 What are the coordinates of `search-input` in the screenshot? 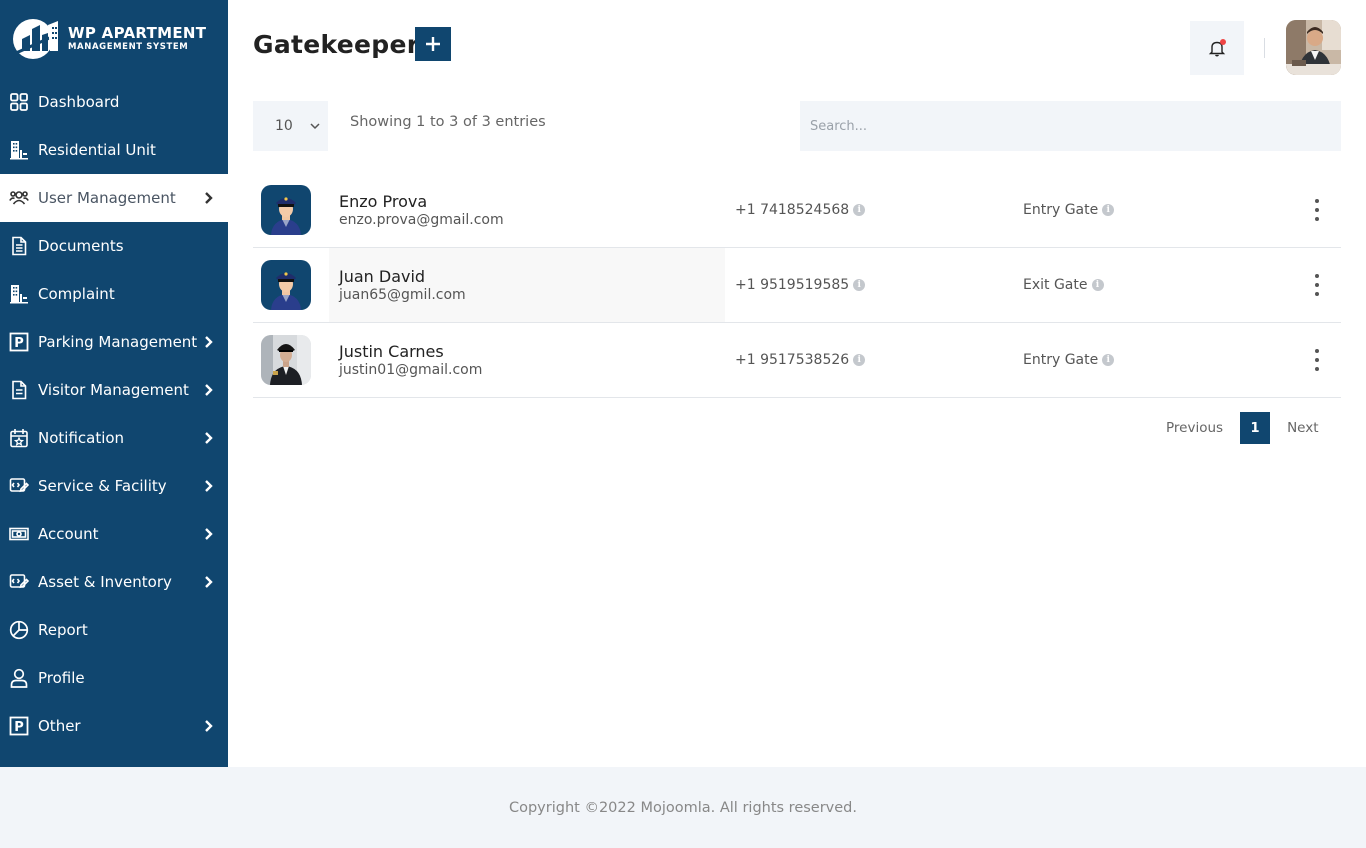 It's located at (1070, 126).